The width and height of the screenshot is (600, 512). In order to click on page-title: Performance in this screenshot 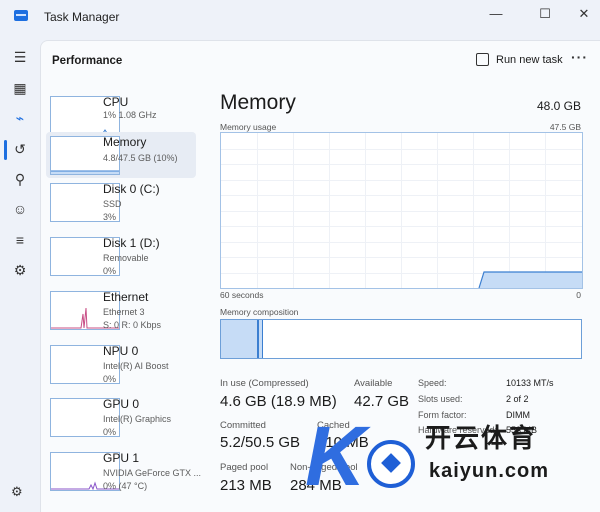, I will do `click(87, 61)`.